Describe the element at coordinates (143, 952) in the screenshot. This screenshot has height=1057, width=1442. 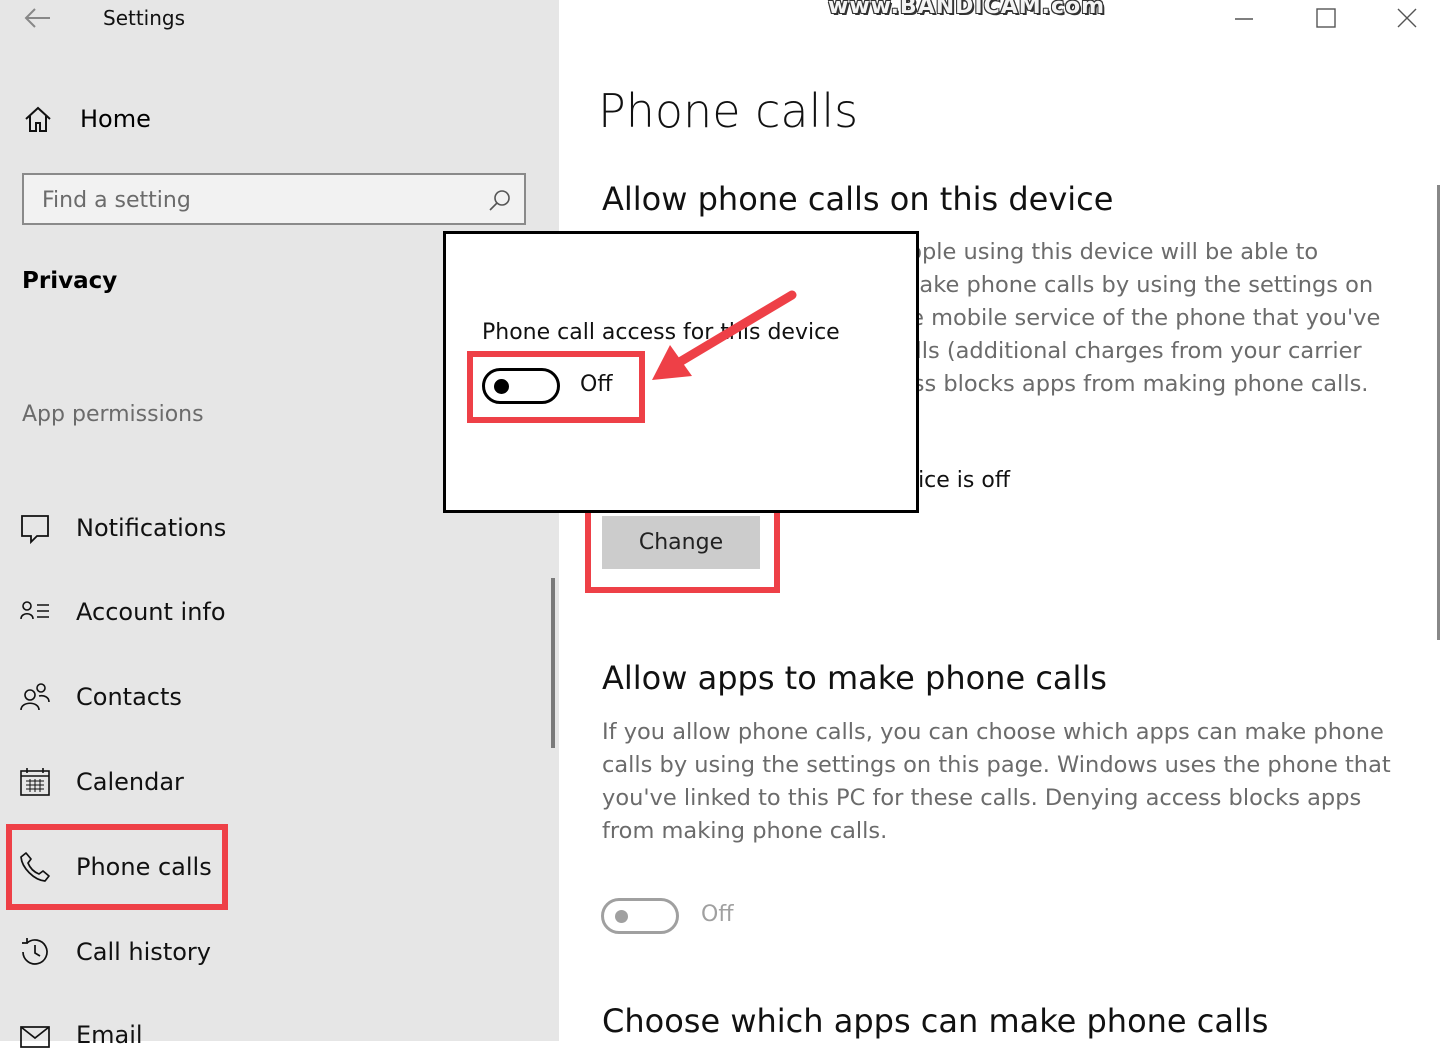
I see `sidebar-item-label: Call history` at that location.